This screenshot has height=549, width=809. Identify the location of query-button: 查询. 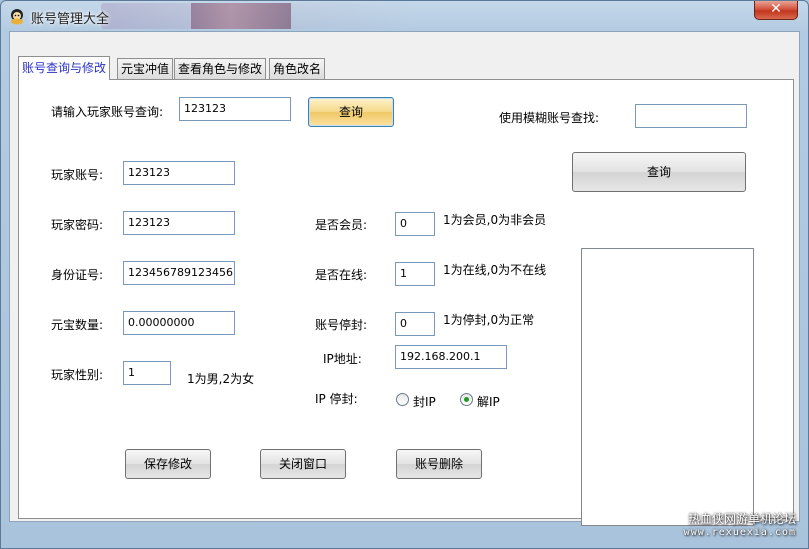
(351, 112).